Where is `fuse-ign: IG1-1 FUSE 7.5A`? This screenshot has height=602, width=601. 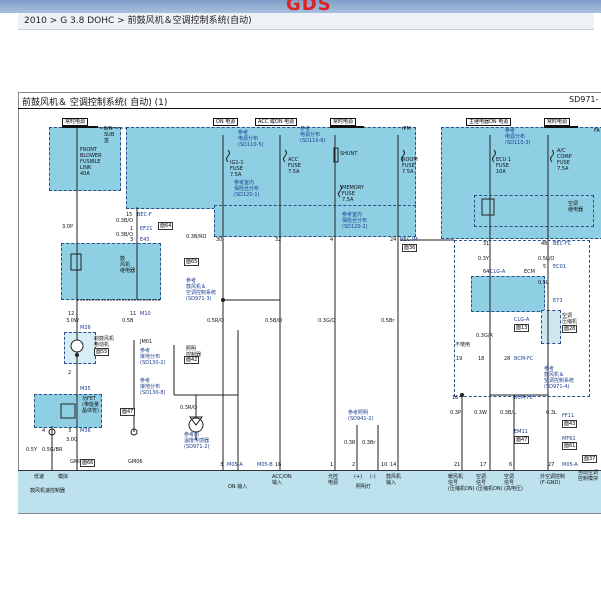 fuse-ign: IG1-1 FUSE 7.5A is located at coordinates (237, 169).